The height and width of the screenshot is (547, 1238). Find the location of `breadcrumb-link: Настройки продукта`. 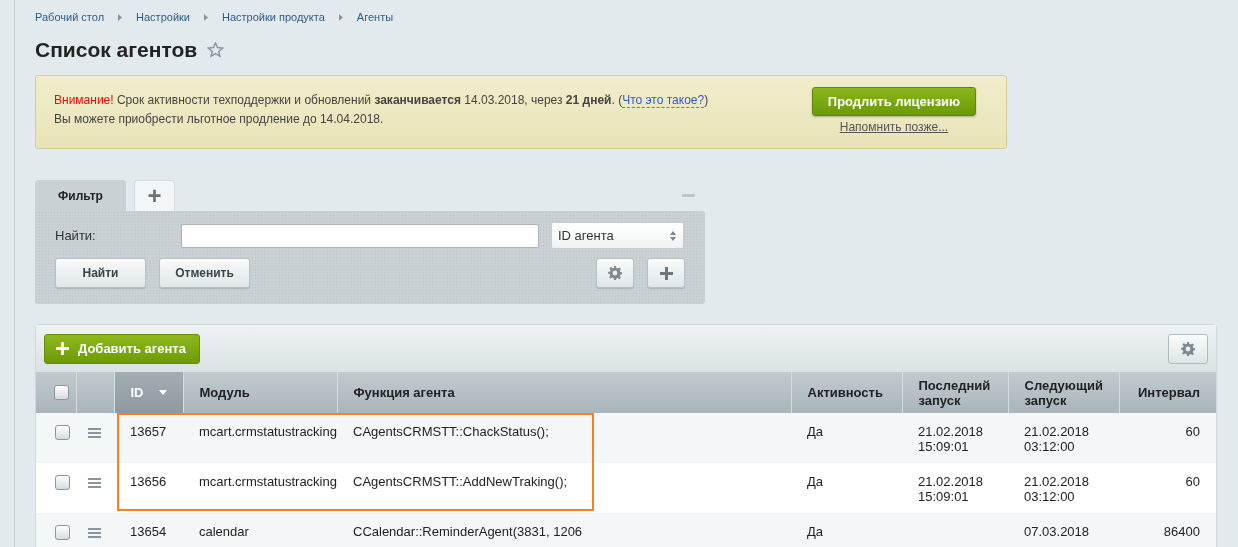

breadcrumb-link: Настройки продукта is located at coordinates (273, 17).